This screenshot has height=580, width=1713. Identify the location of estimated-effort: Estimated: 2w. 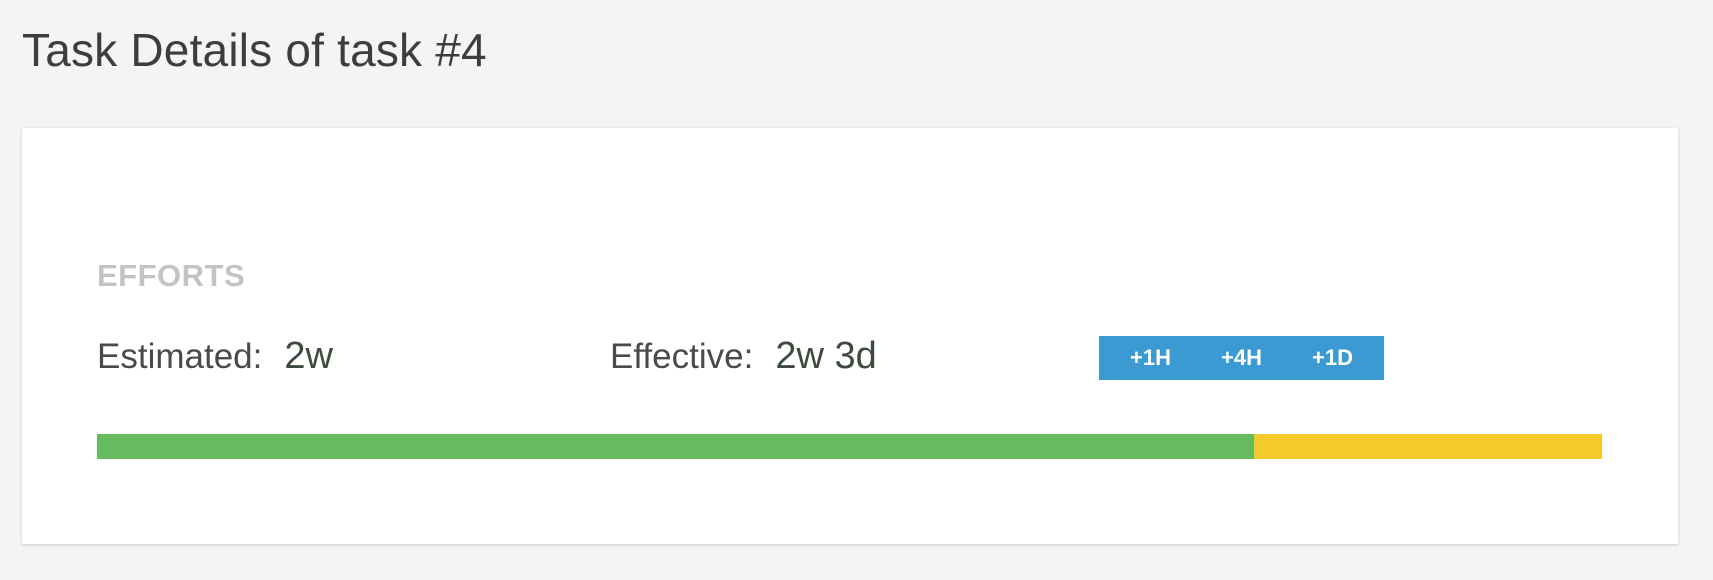
(215, 356).